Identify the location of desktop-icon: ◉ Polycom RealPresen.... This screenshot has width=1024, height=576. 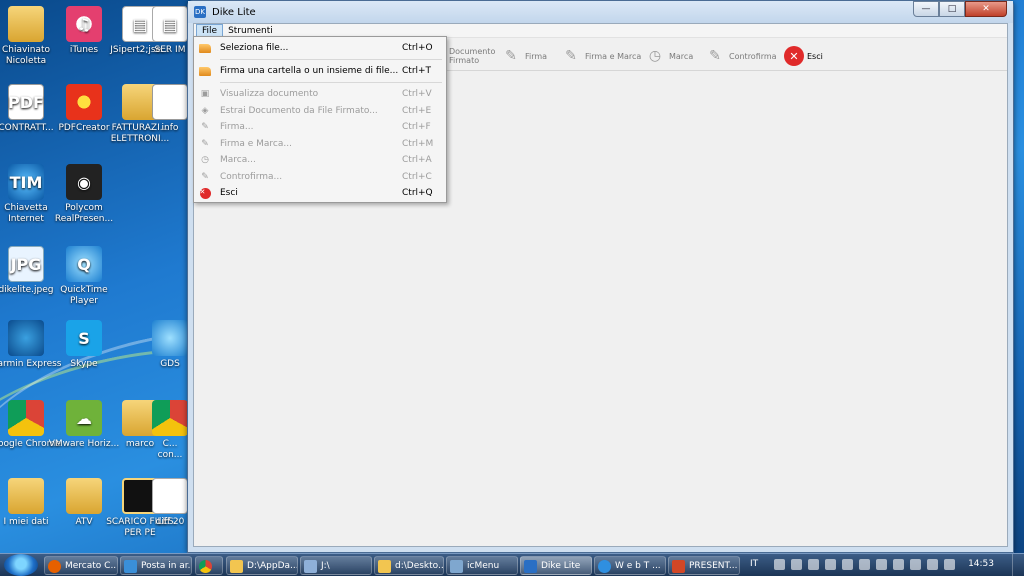
(84, 194).